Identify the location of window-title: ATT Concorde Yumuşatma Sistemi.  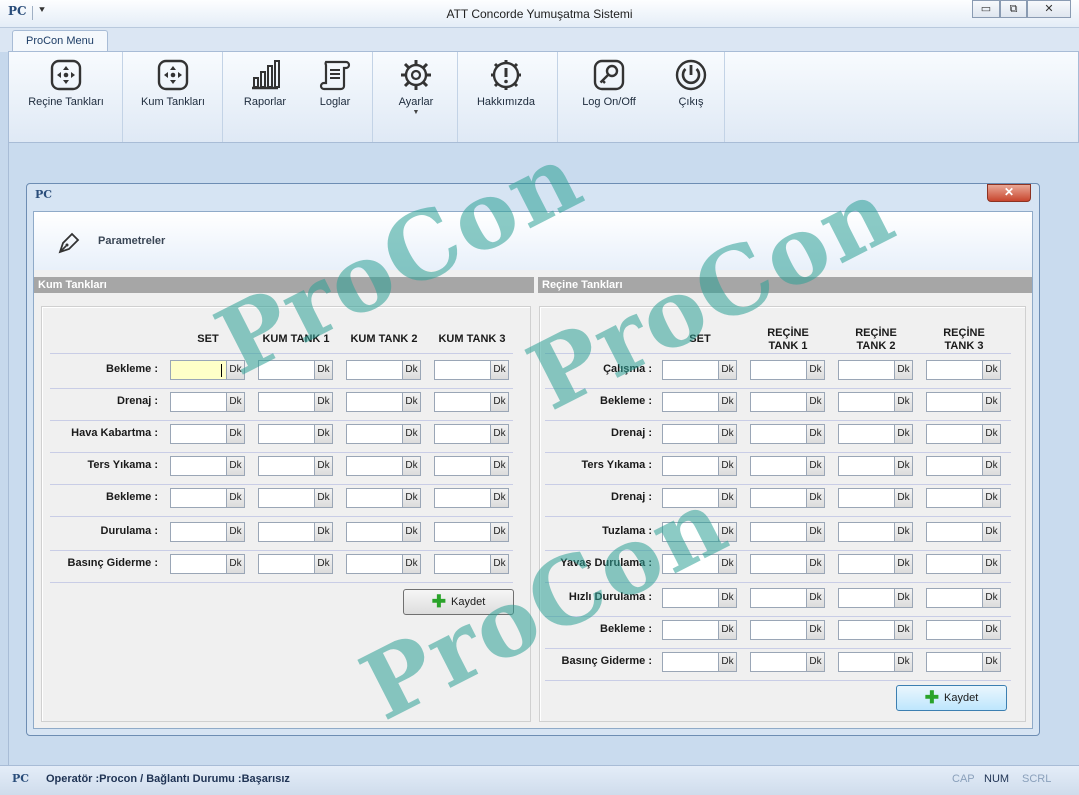
(539, 14).